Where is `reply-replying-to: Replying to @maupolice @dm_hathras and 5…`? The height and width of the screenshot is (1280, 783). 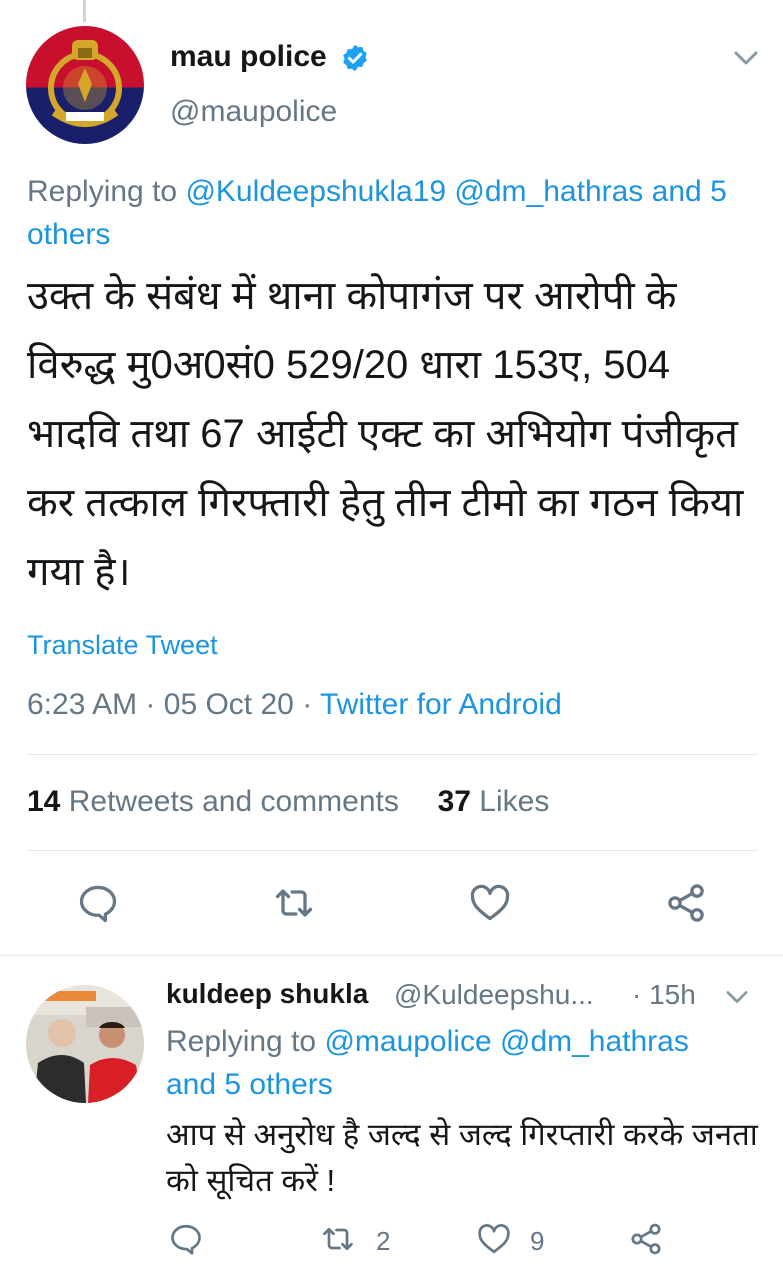
reply-replying-to: Replying to @maupolice @dm_hathras and 5… is located at coordinates (466, 1063).